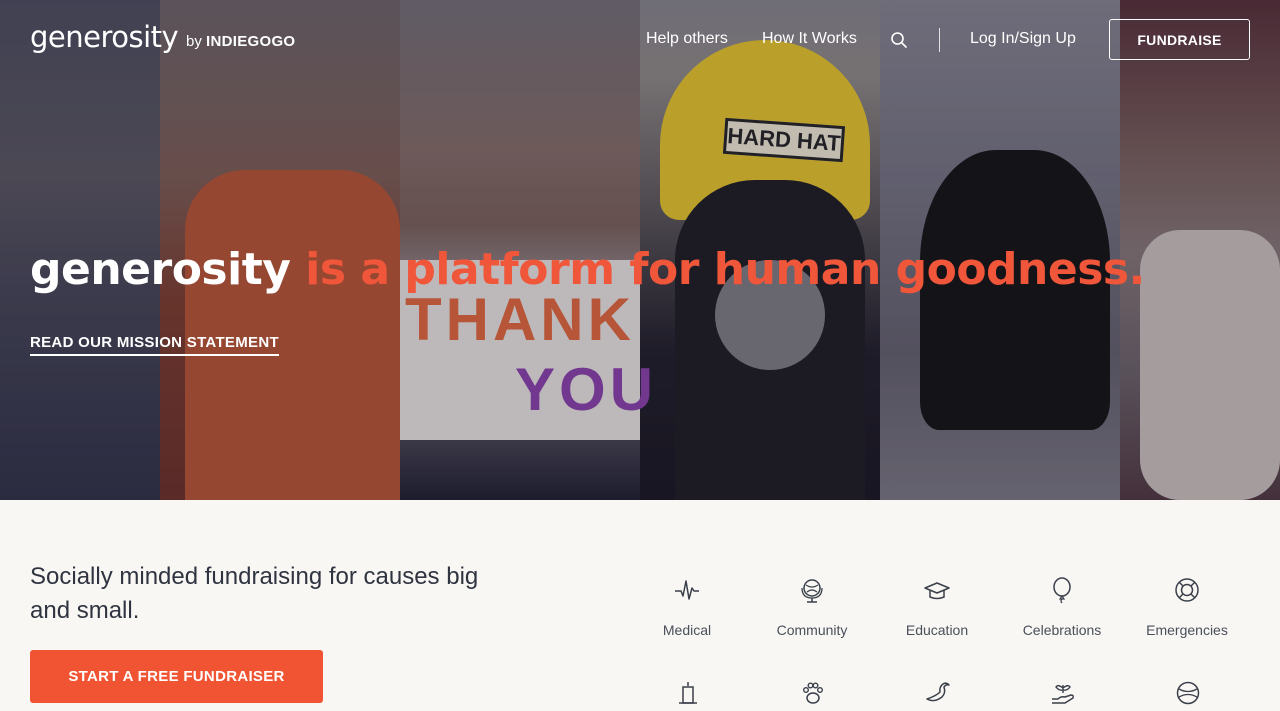 Image resolution: width=1280 pixels, height=711 pixels. I want to click on globe-icon, so click(812, 591).